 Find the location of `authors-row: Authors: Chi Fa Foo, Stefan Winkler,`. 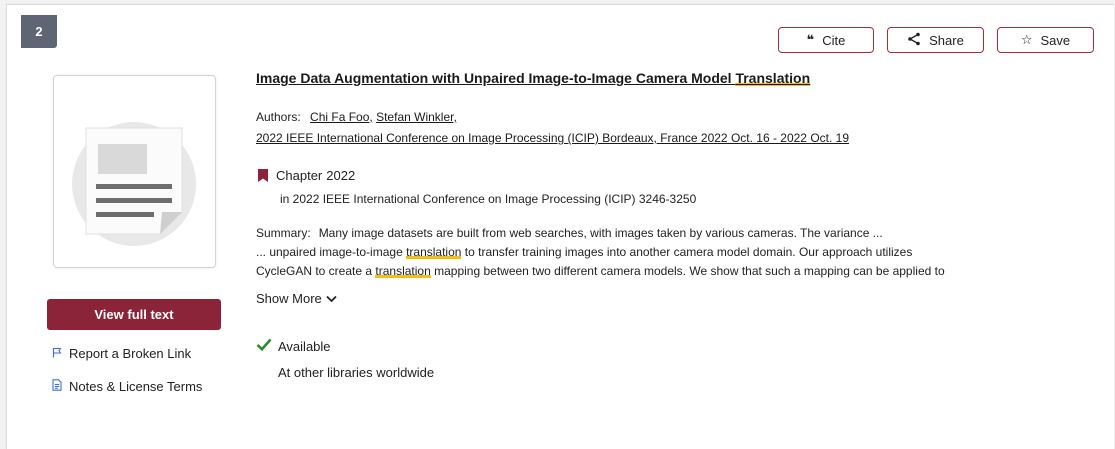

authors-row: Authors: Chi Fa Foo, Stefan Winkler, is located at coordinates (356, 117).